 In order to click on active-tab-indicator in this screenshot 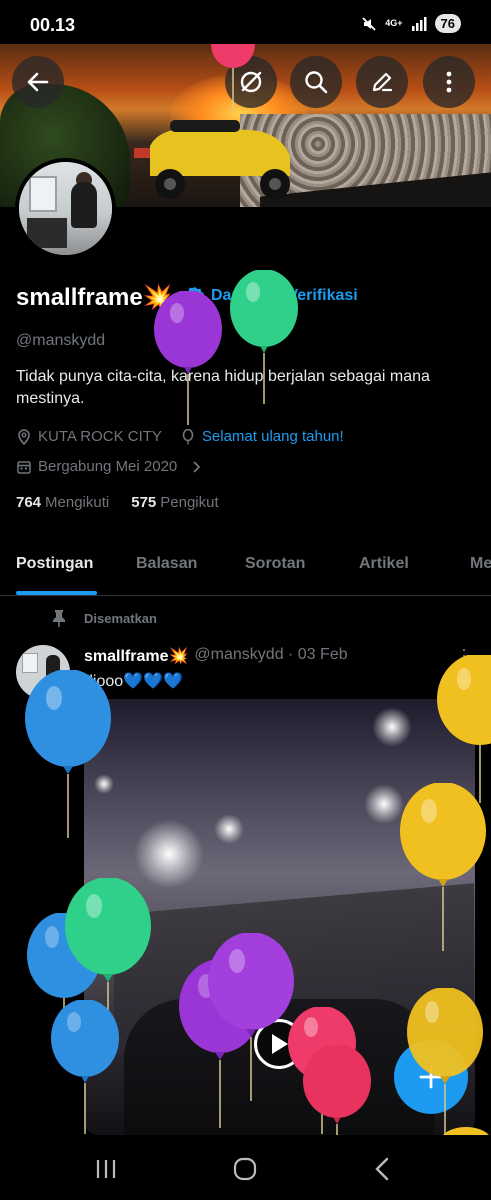, I will do `click(56, 593)`.